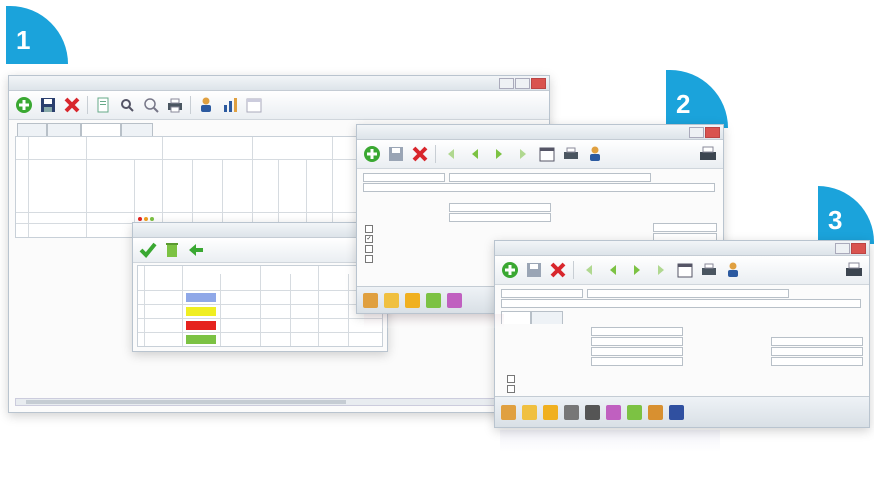  I want to click on row-status-dots, so click(146, 219).